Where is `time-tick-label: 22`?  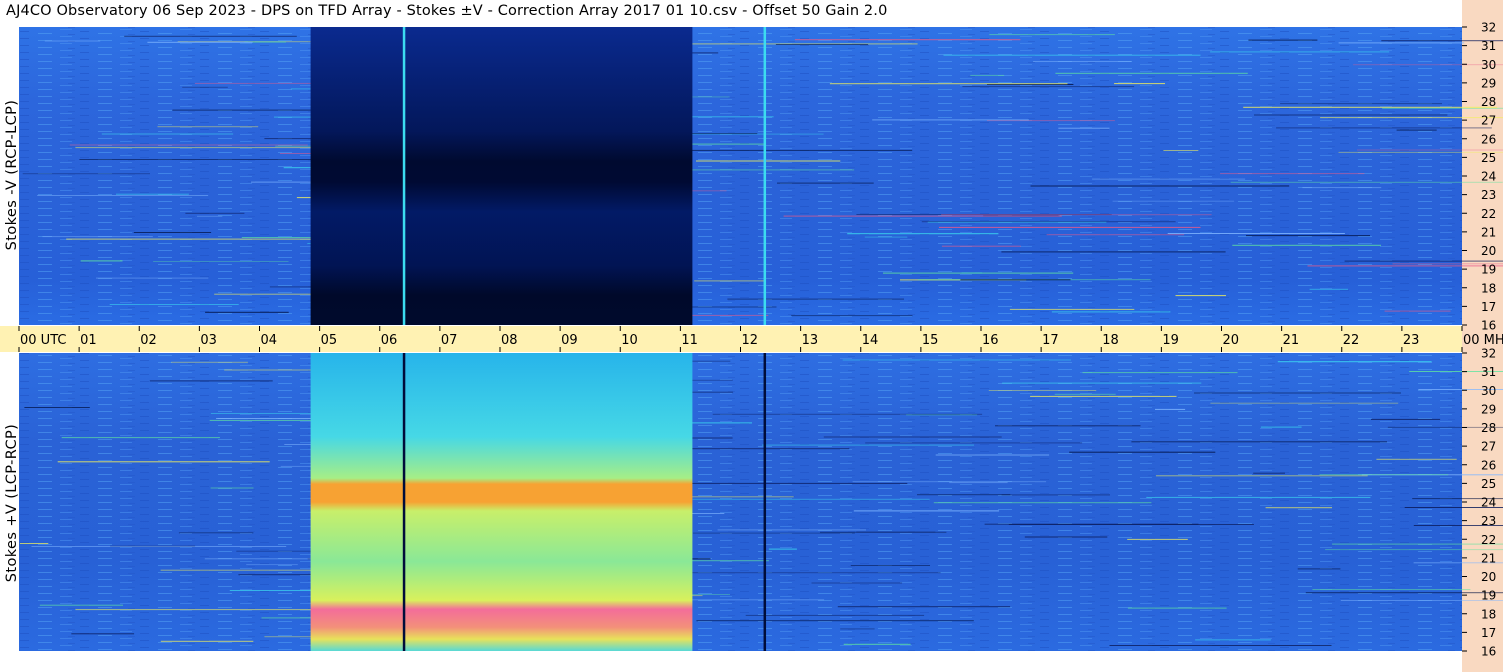
time-tick-label: 22 is located at coordinates (1351, 340).